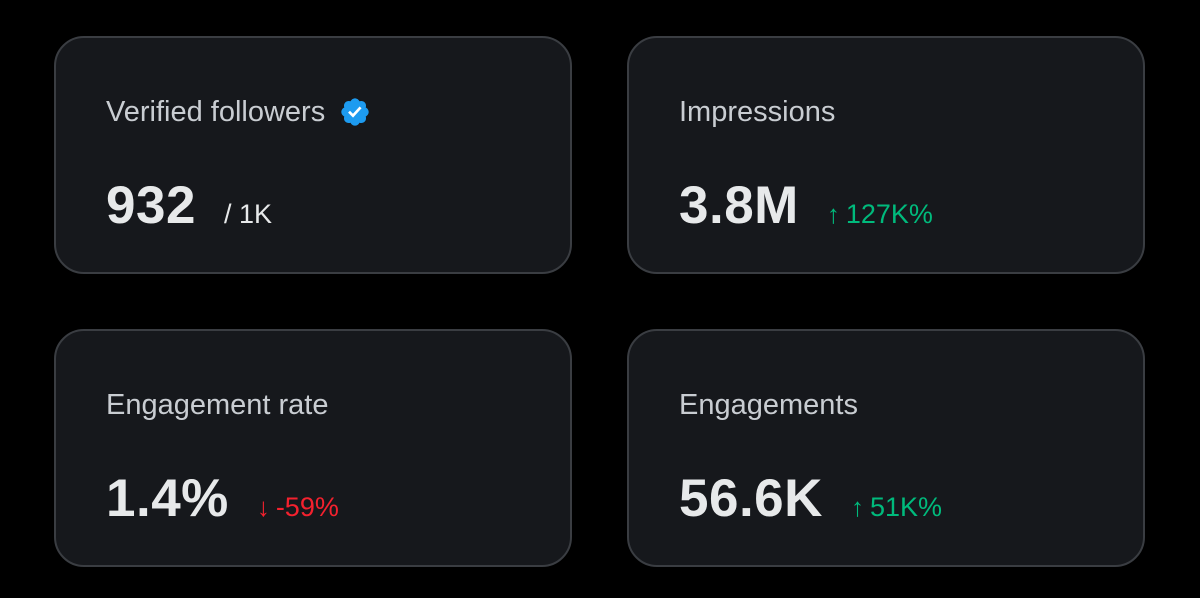 The width and height of the screenshot is (1200, 598). I want to click on metric-change: ↓ -59%, so click(298, 507).